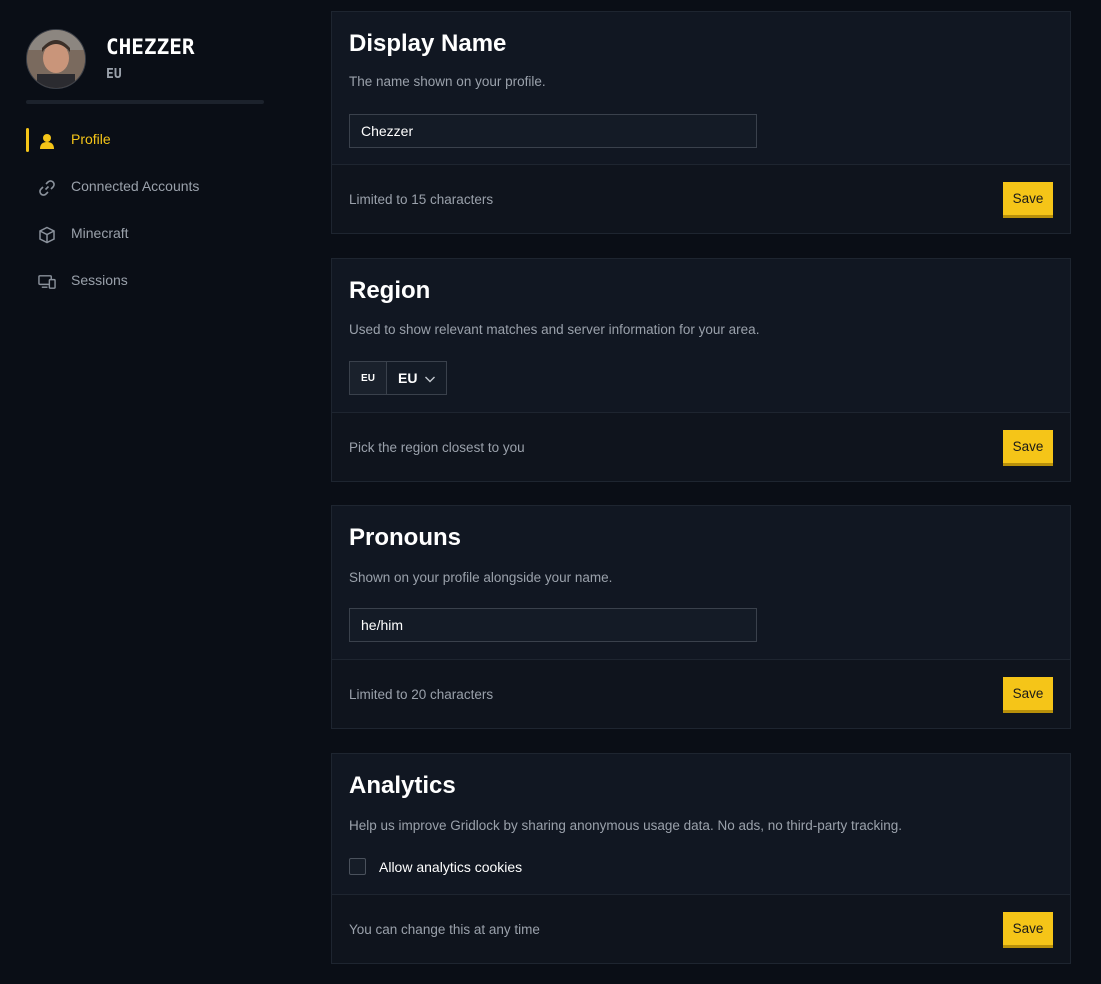 Image resolution: width=1101 pixels, height=984 pixels. I want to click on link-icon, so click(47, 188).